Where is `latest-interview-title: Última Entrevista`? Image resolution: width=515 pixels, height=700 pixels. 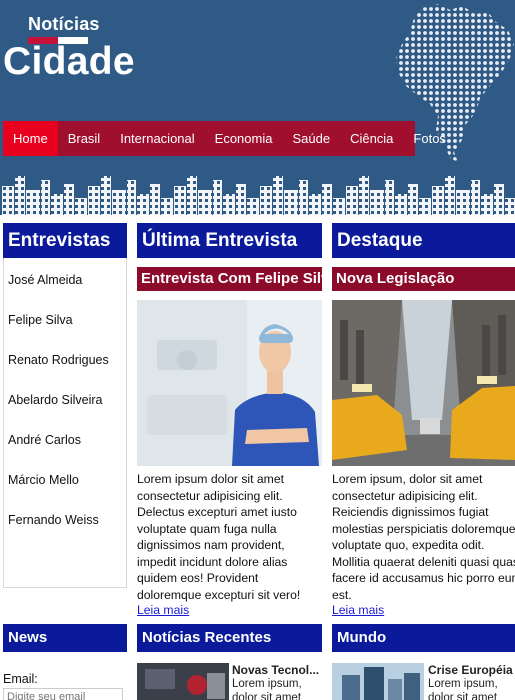
latest-interview-title: Última Entrevista is located at coordinates (229, 240).